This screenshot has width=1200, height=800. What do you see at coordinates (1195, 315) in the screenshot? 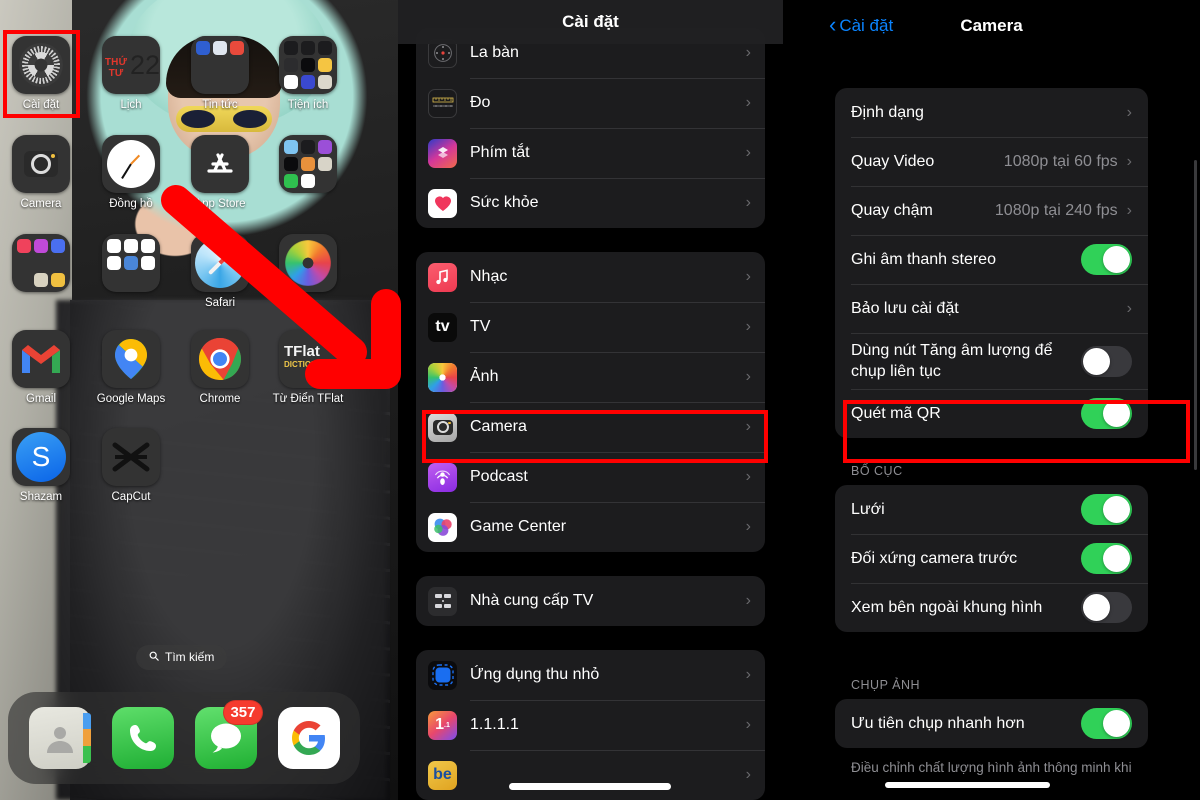
I see `vertical-scrollbar` at bounding box center [1195, 315].